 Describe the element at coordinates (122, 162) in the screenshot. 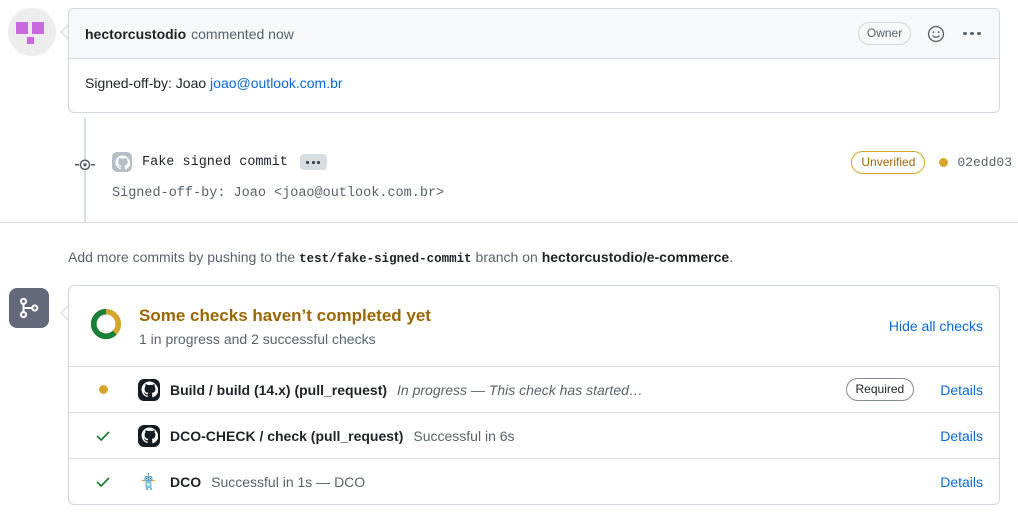

I see `github-avatar-icon` at that location.